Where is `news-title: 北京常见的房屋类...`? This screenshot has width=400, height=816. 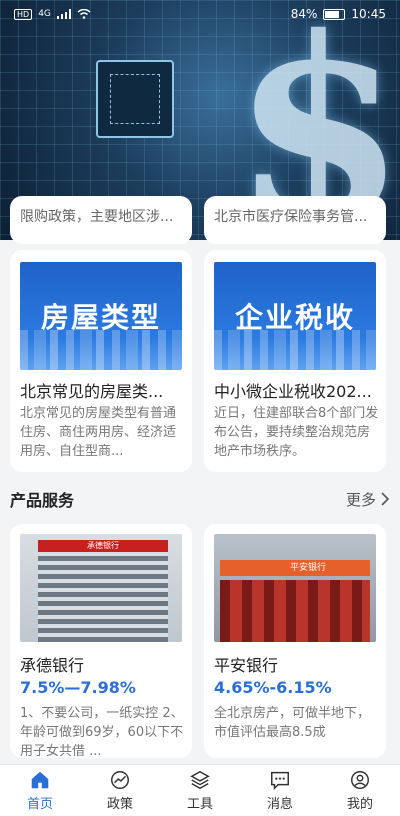
news-title: 北京常见的房屋类... is located at coordinates (92, 391).